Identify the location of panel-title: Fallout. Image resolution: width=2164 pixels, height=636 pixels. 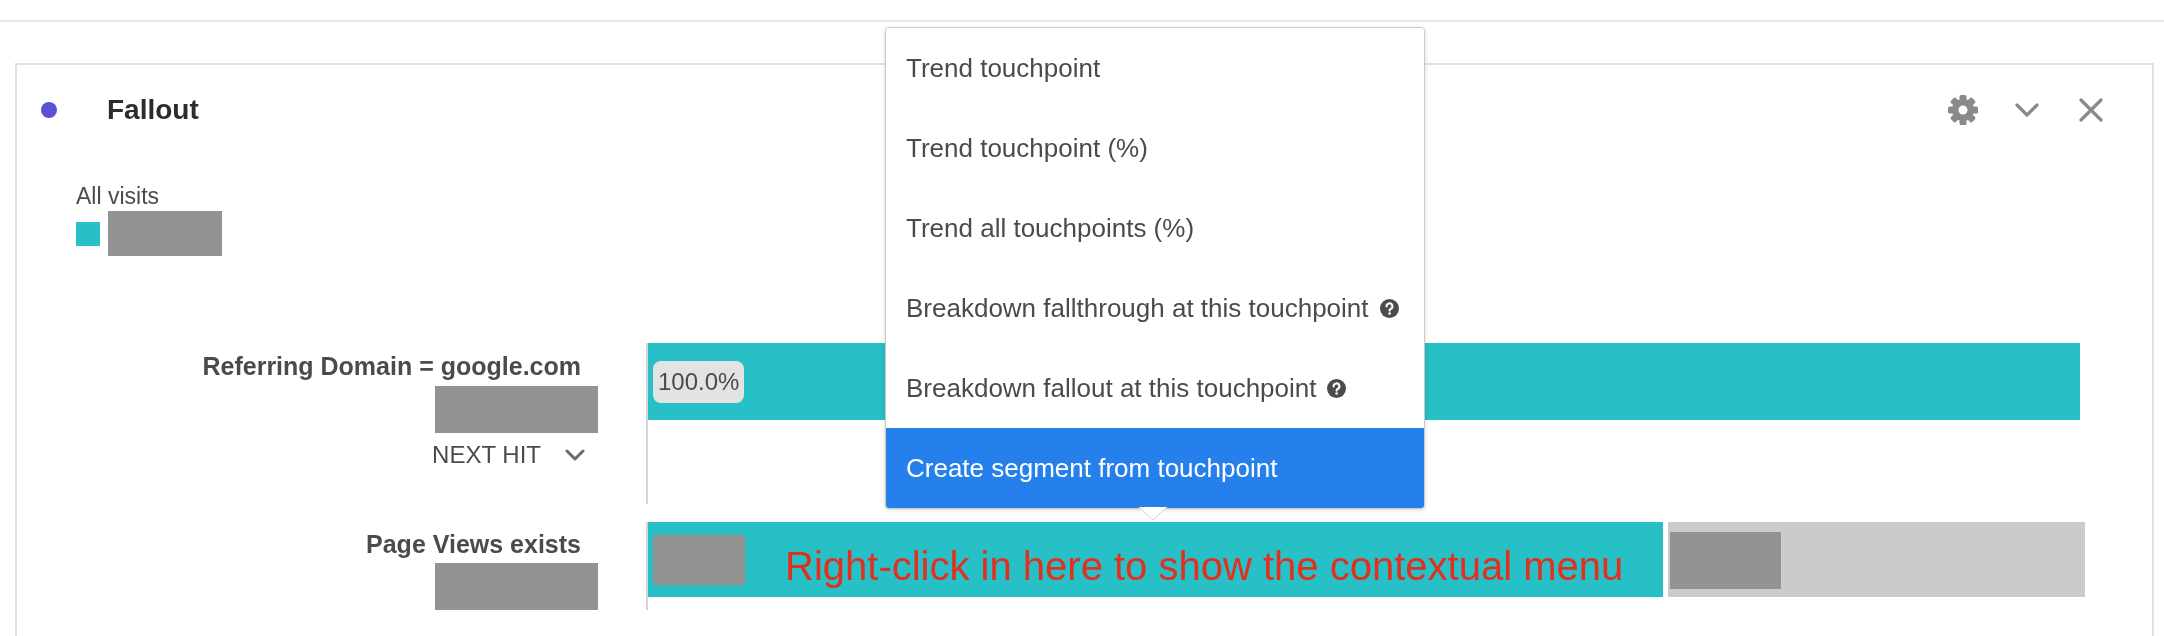
(153, 110).